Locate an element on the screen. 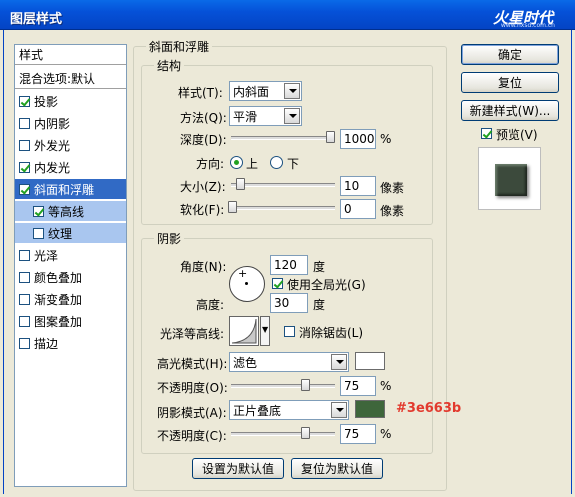 This screenshot has height=497, width=575. direction-label: 方向: is located at coordinates (210, 164).